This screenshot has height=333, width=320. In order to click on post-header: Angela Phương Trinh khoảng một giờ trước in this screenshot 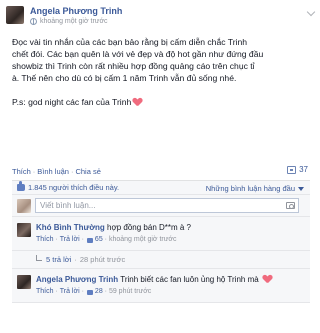, I will do `click(64, 15)`.